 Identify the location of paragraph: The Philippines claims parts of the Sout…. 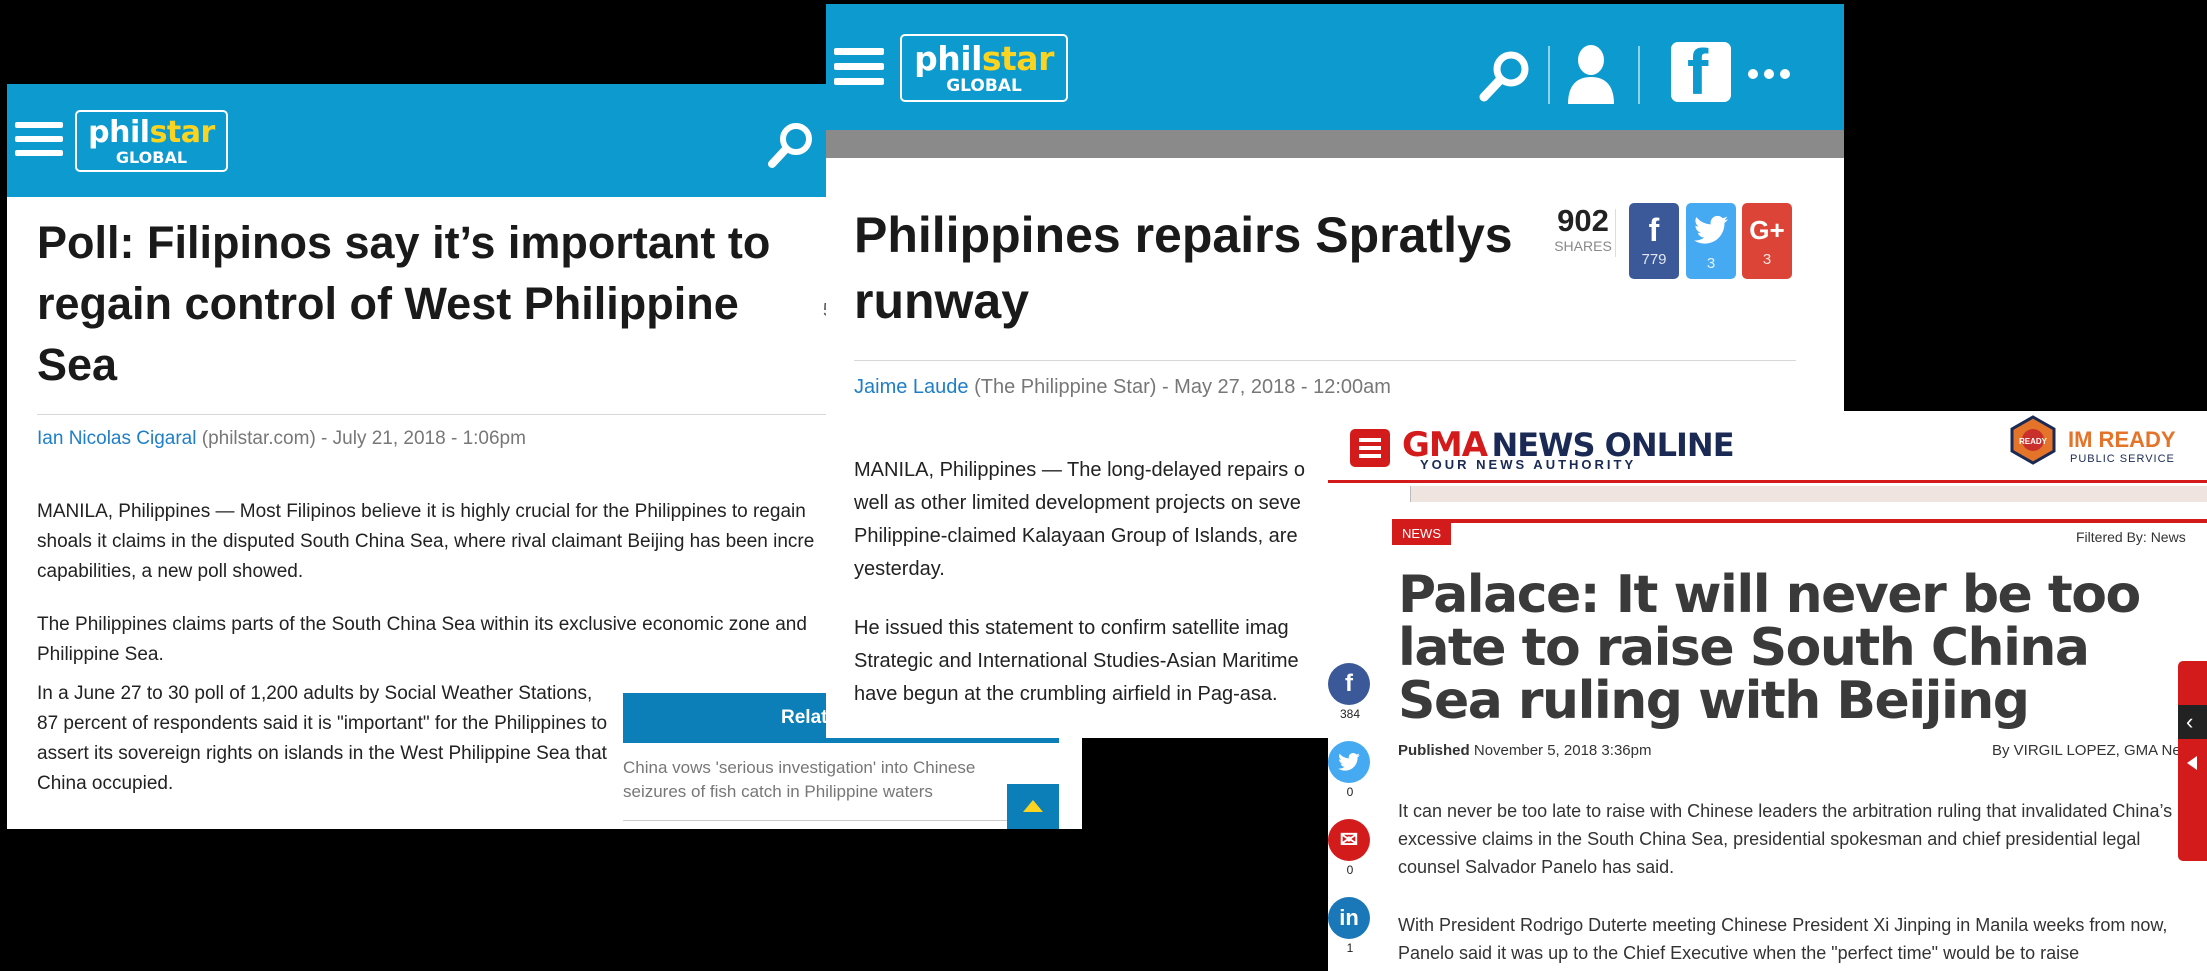
(422, 640).